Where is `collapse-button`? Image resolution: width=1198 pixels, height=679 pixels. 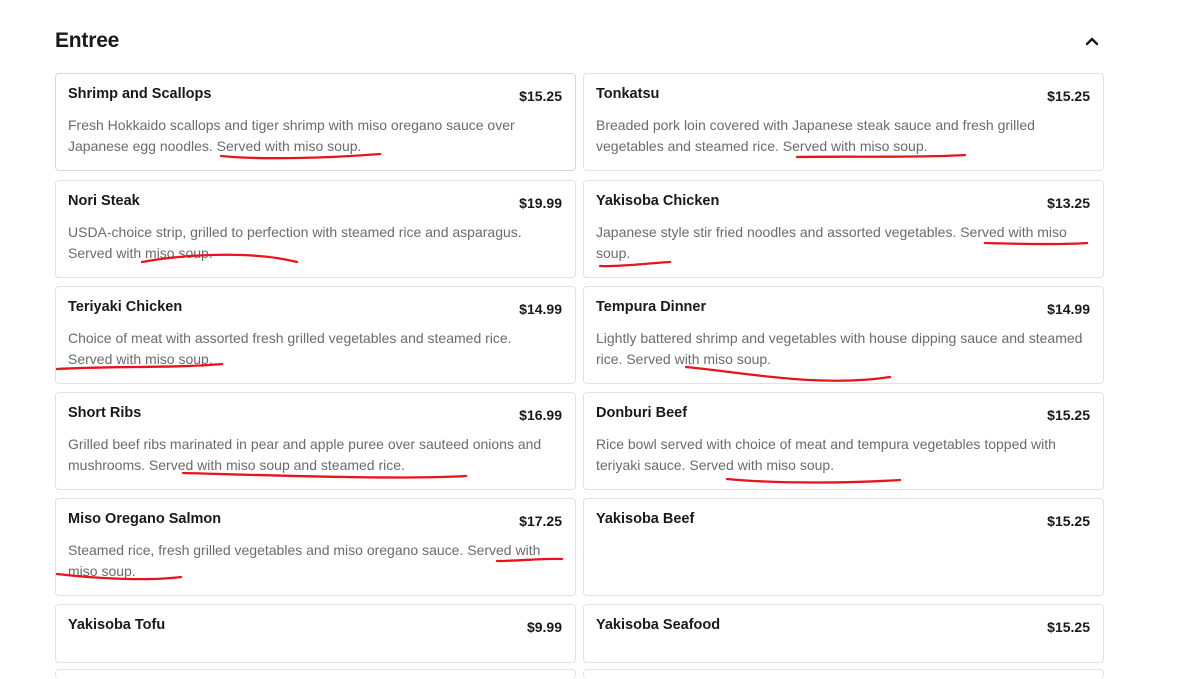
collapse-button is located at coordinates (1092, 41).